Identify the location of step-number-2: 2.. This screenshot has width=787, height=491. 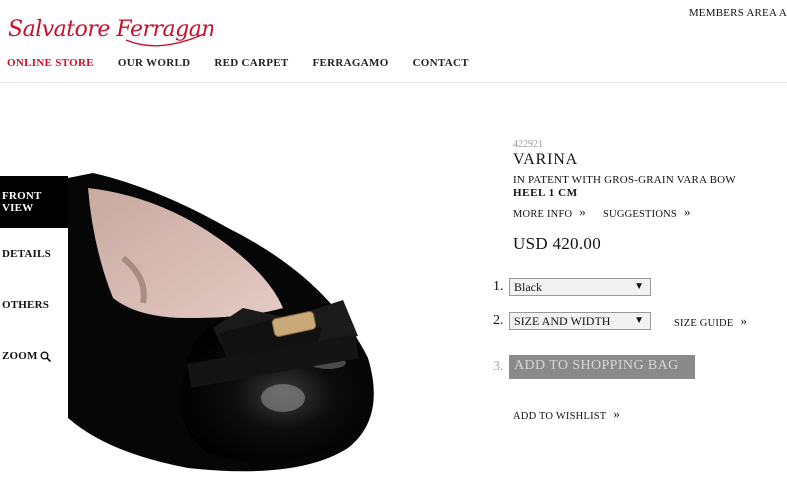
(498, 320).